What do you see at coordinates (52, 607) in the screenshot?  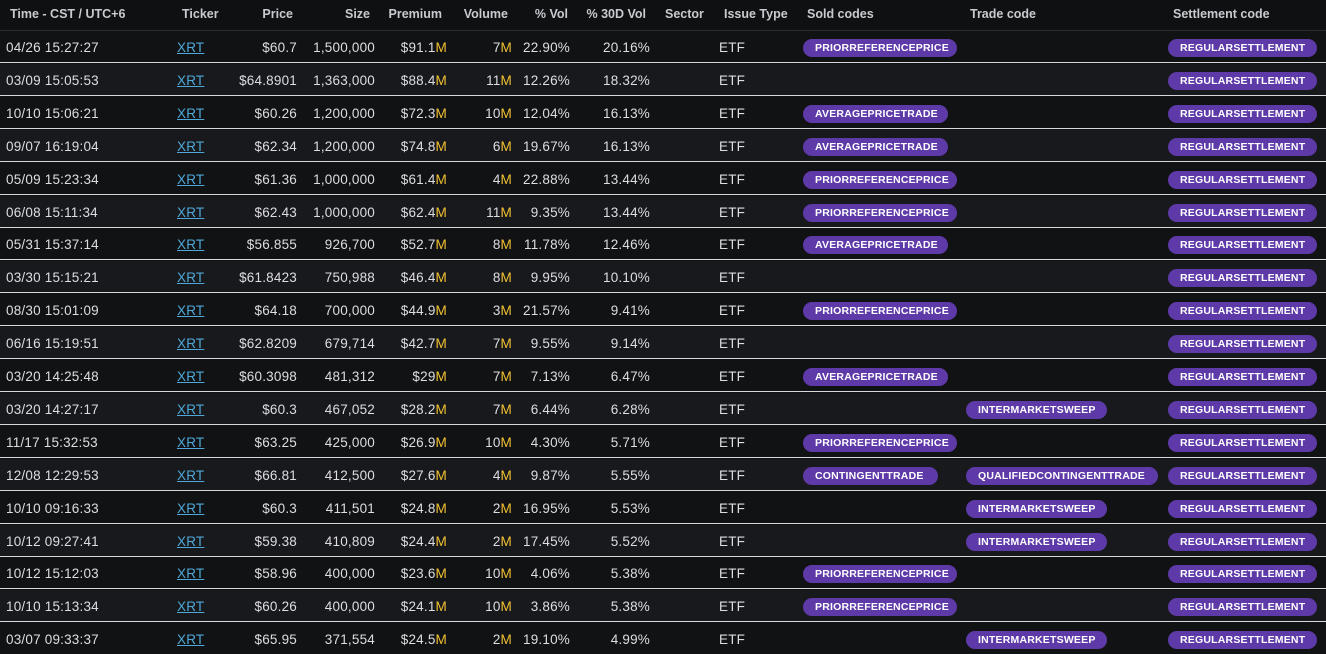 I see `time-cell: 10/10 15:13:34` at bounding box center [52, 607].